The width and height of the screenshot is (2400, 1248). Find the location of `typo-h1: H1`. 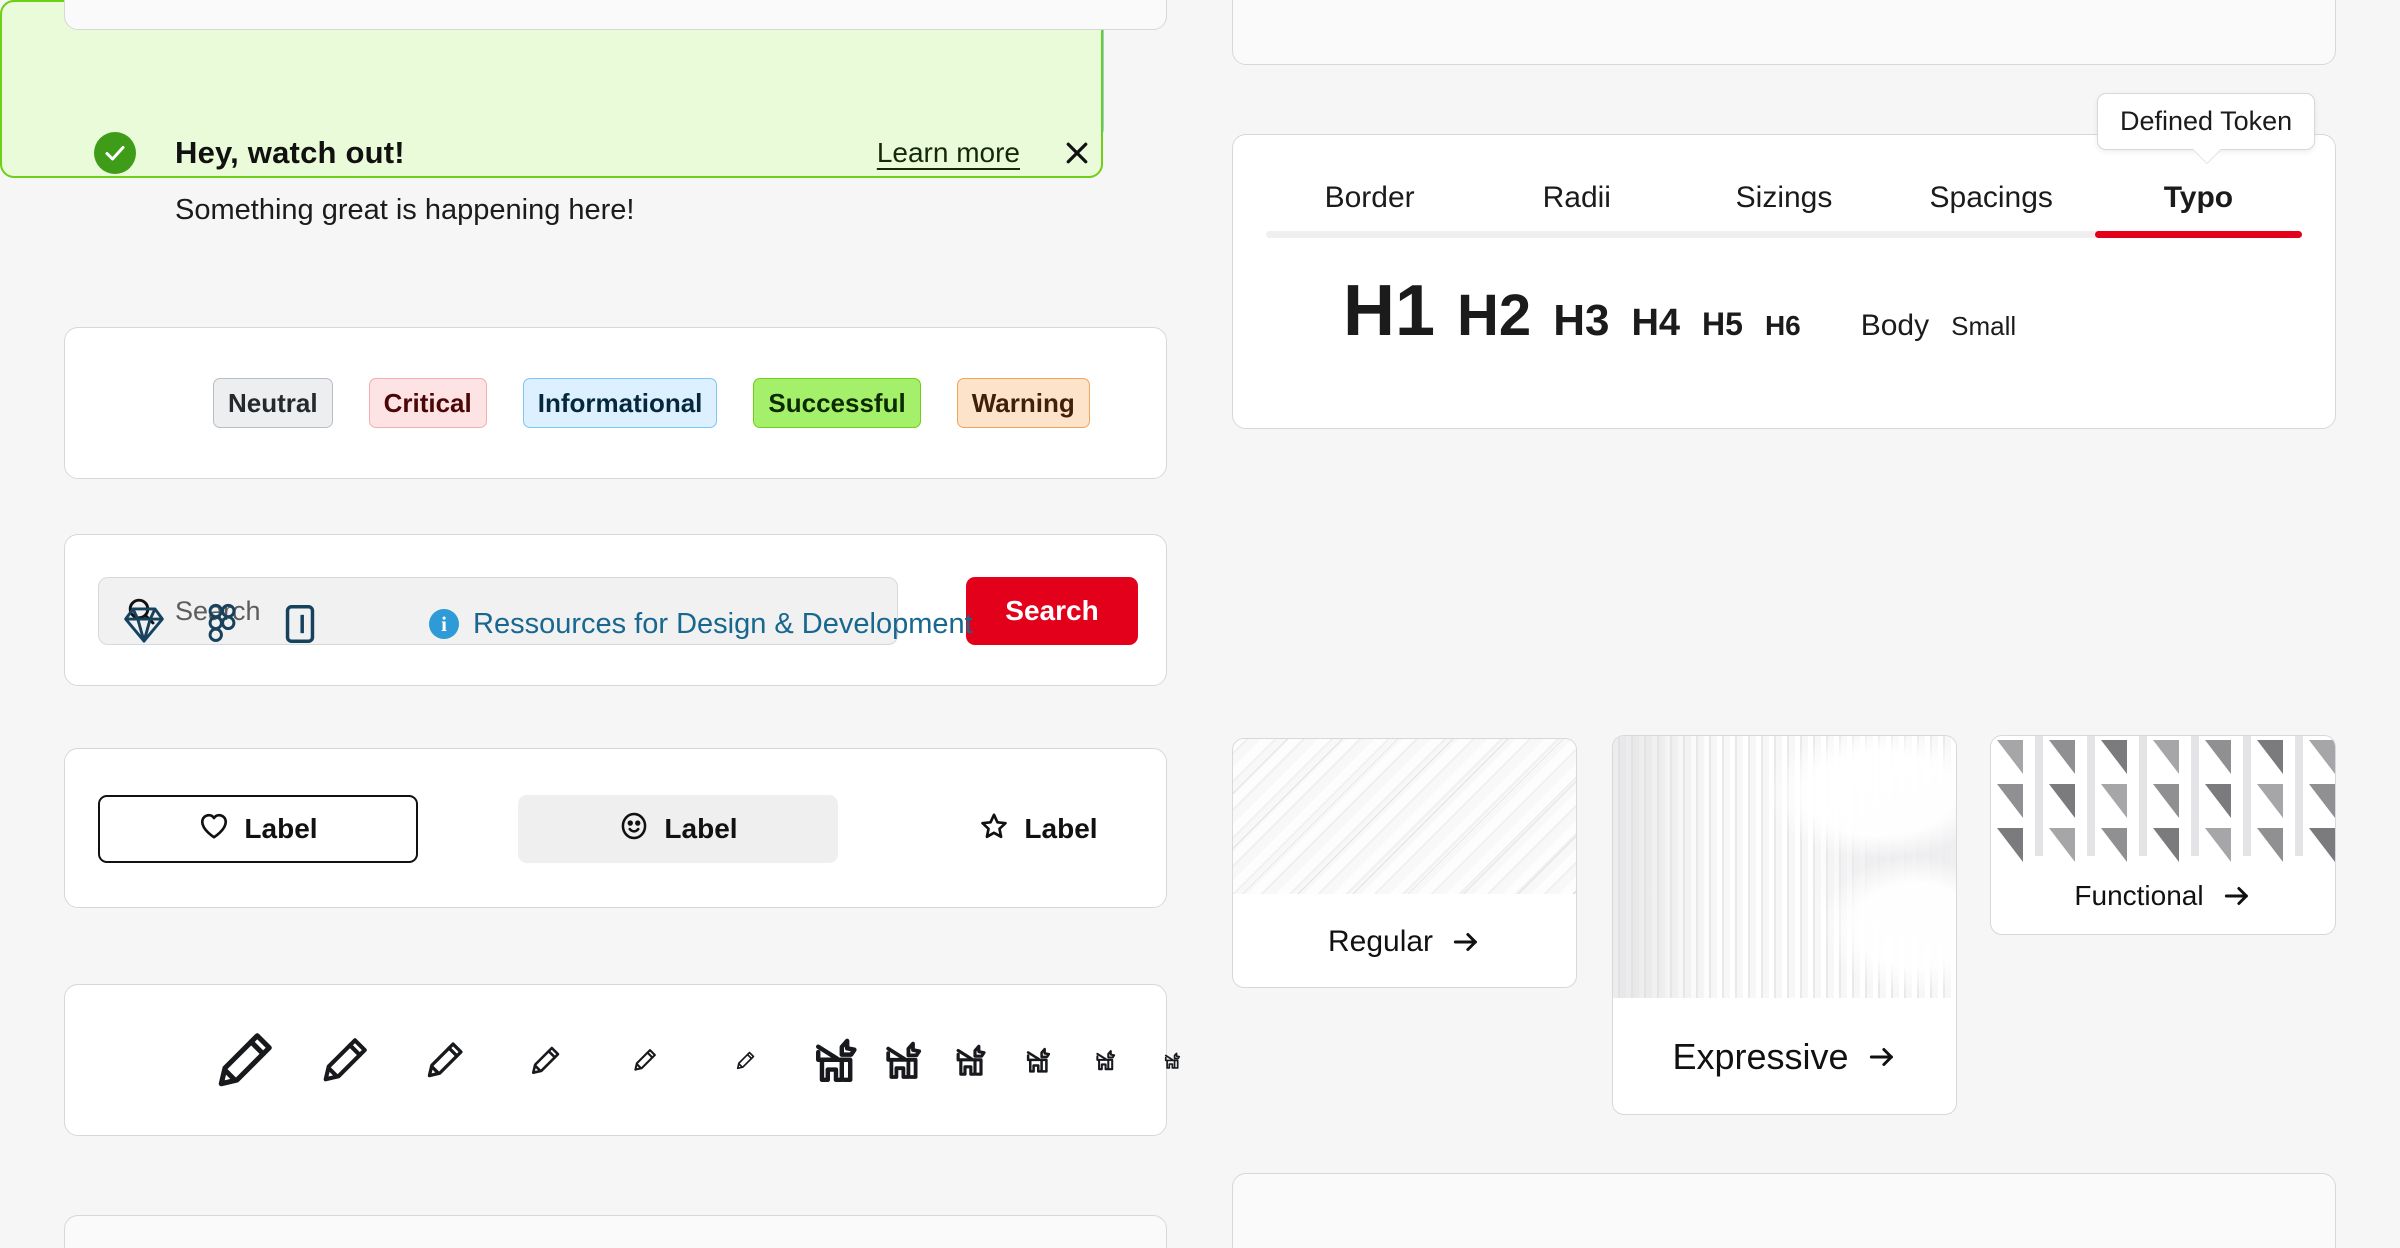

typo-h1: H1 is located at coordinates (1389, 311).